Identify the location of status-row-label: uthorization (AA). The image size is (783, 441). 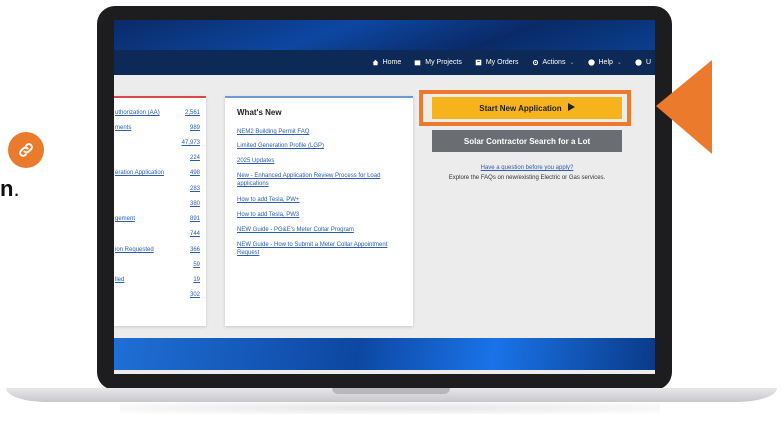
(137, 113).